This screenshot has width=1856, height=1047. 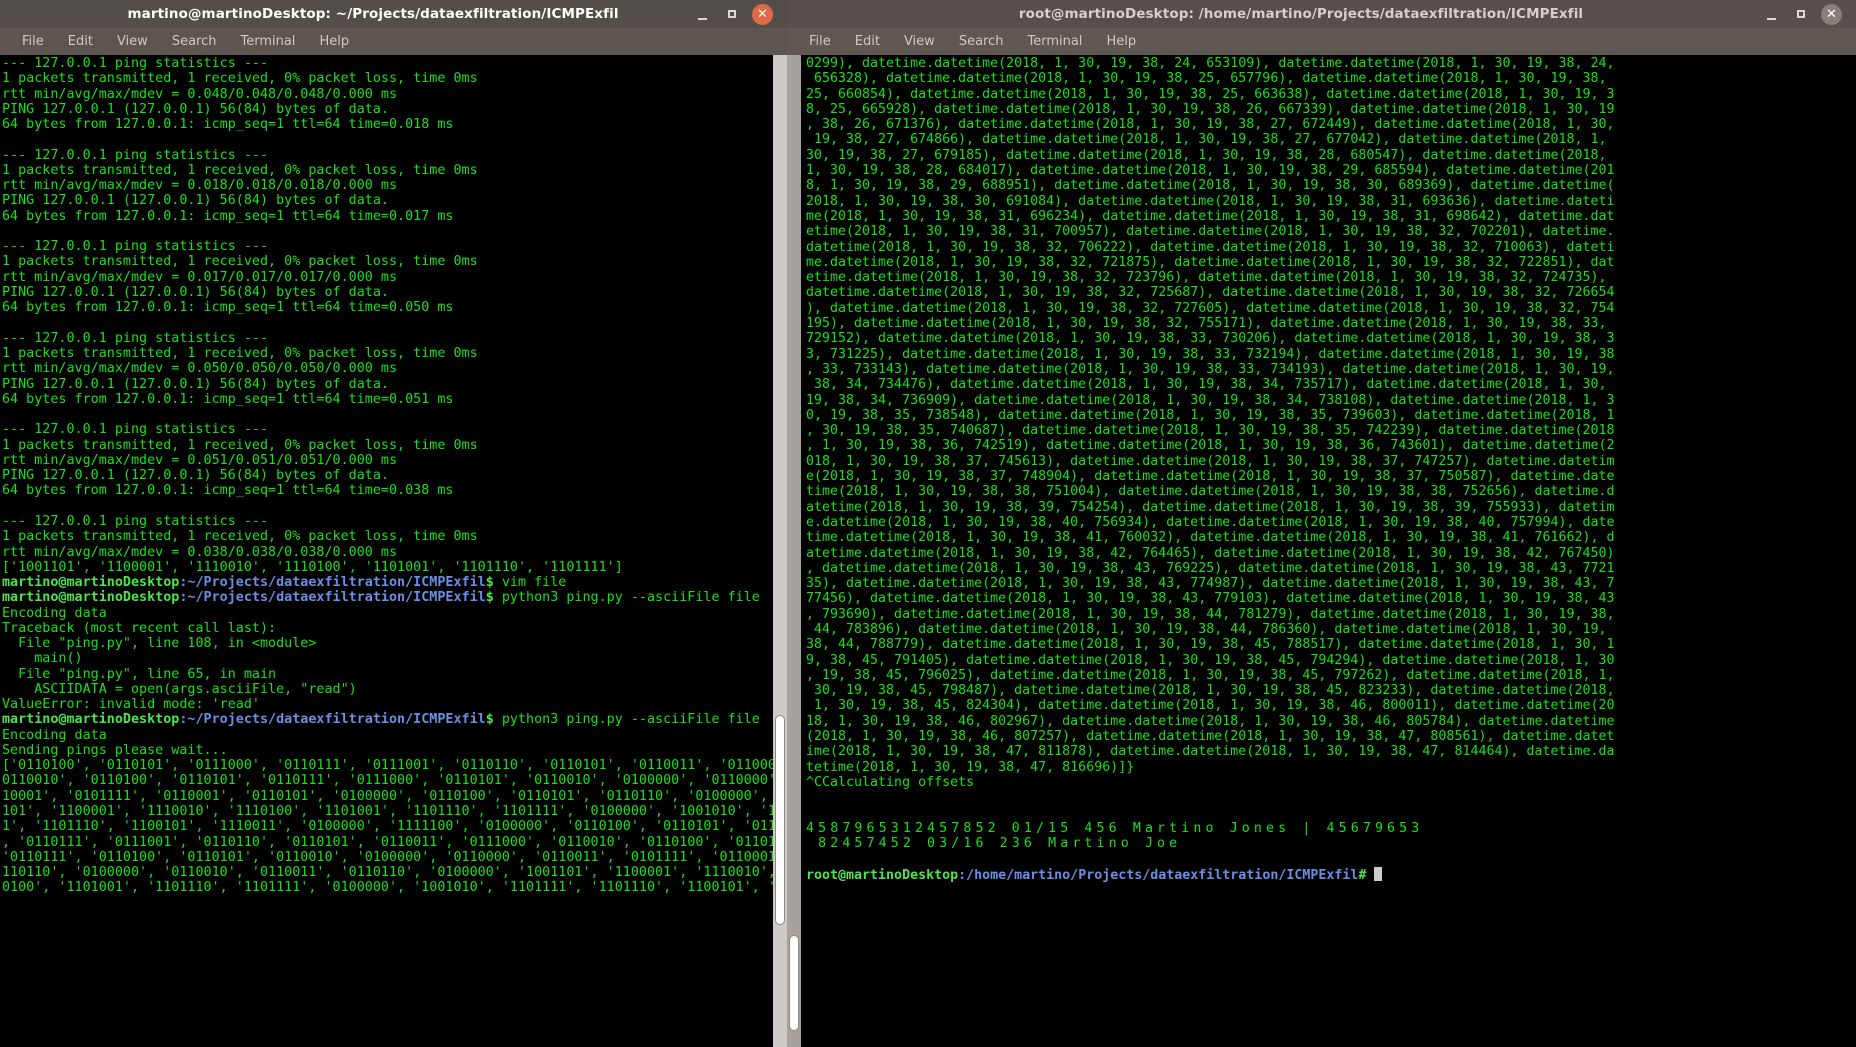 What do you see at coordinates (33, 41) in the screenshot?
I see `menu-file-left: File` at bounding box center [33, 41].